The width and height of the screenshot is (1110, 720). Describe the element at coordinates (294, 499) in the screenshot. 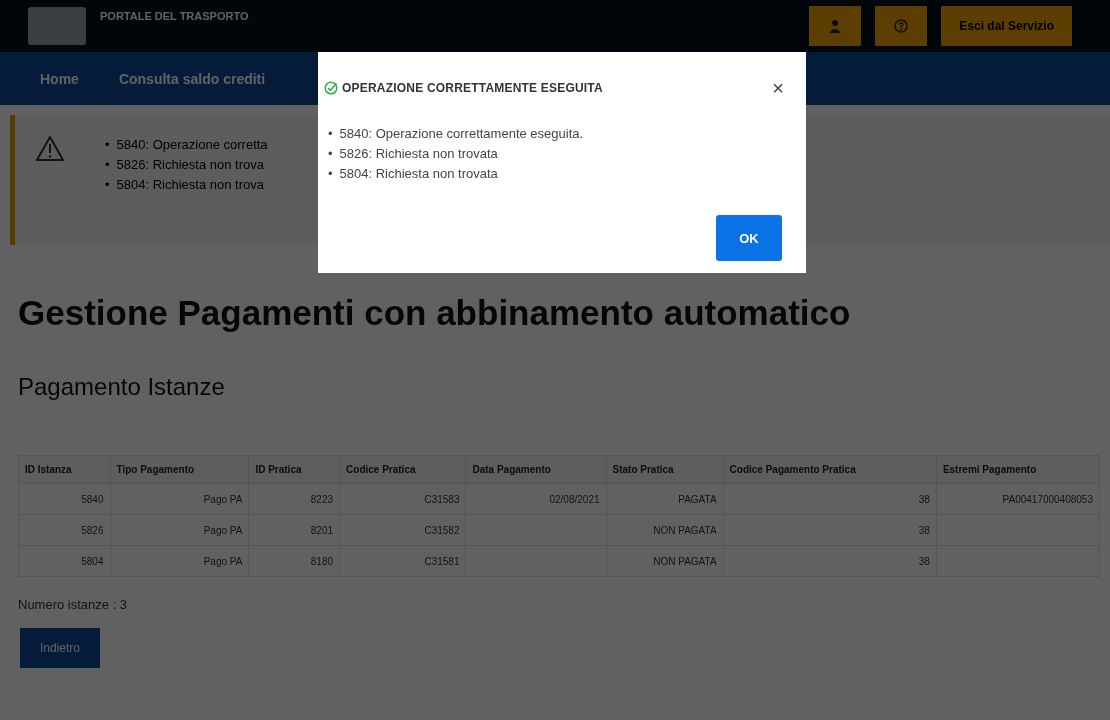

I see `table-cell: 8223` at that location.